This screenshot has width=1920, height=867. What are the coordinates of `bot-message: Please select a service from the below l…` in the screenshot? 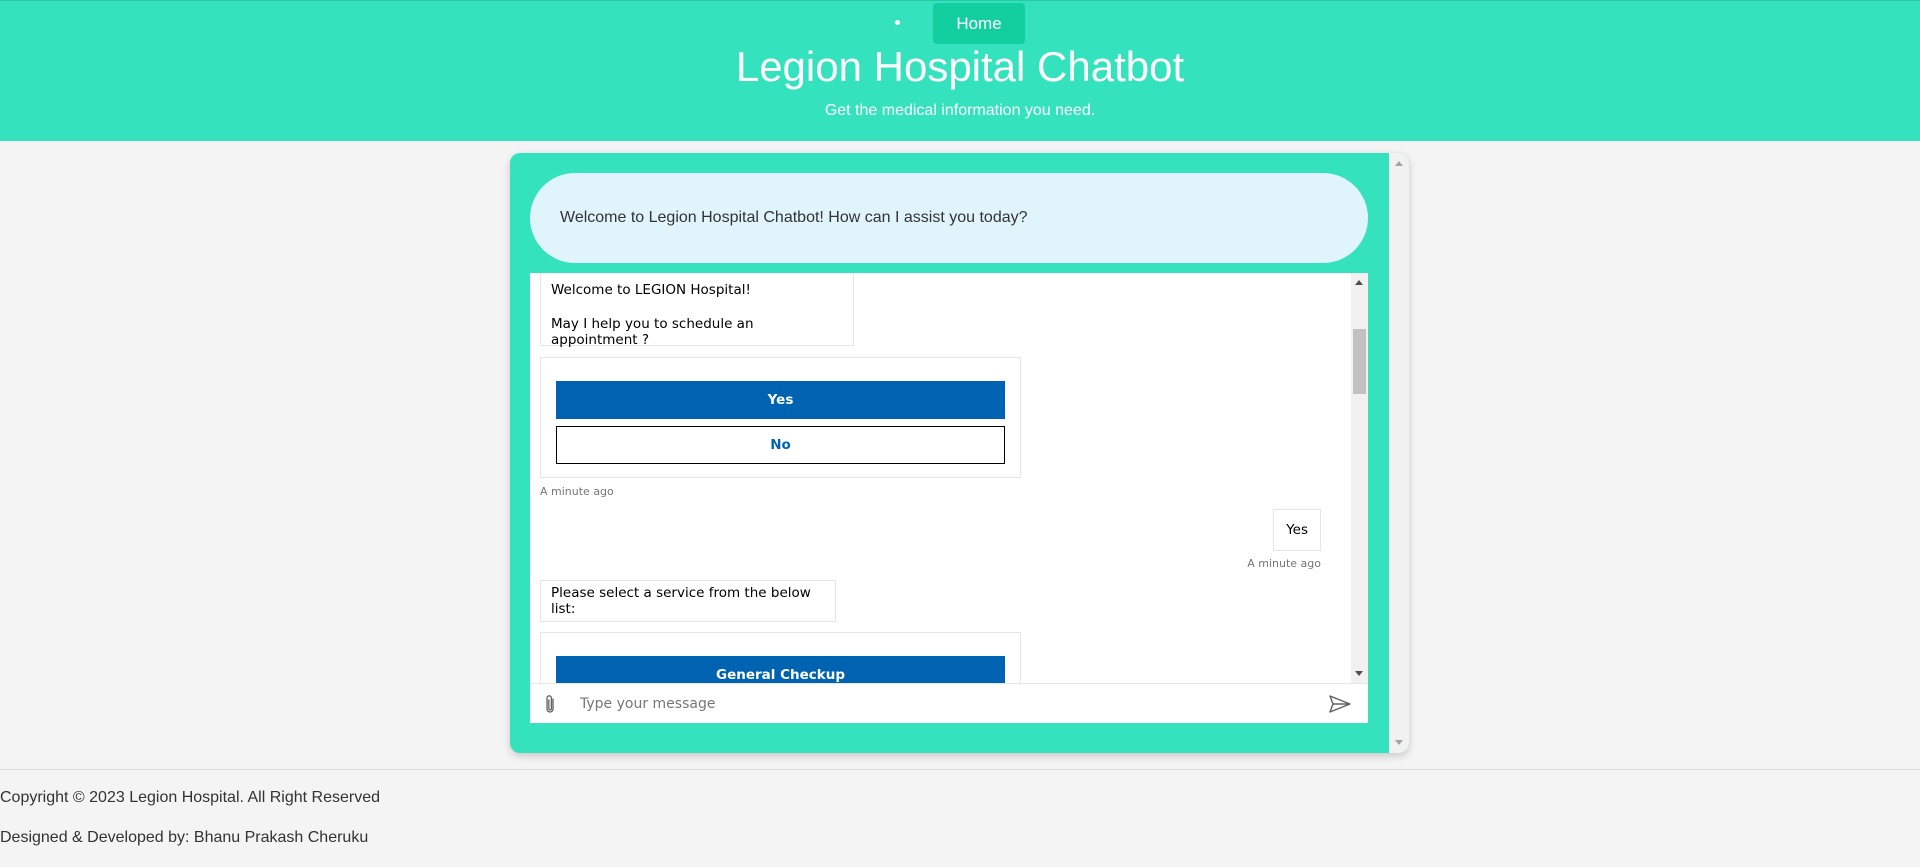 It's located at (688, 601).